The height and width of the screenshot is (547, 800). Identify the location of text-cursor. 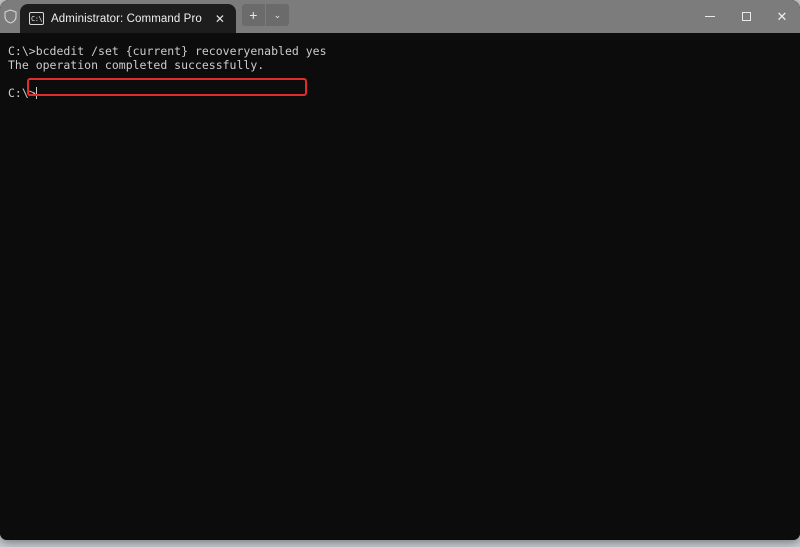
(36, 93).